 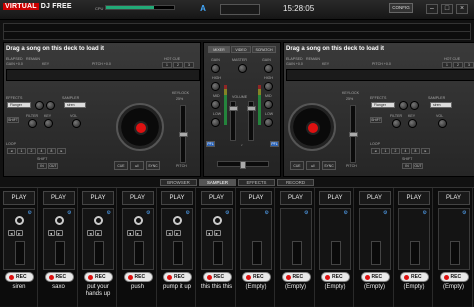 What do you see at coordinates (183, 134) in the screenshot?
I see `deck-left-pitch-slider` at bounding box center [183, 134].